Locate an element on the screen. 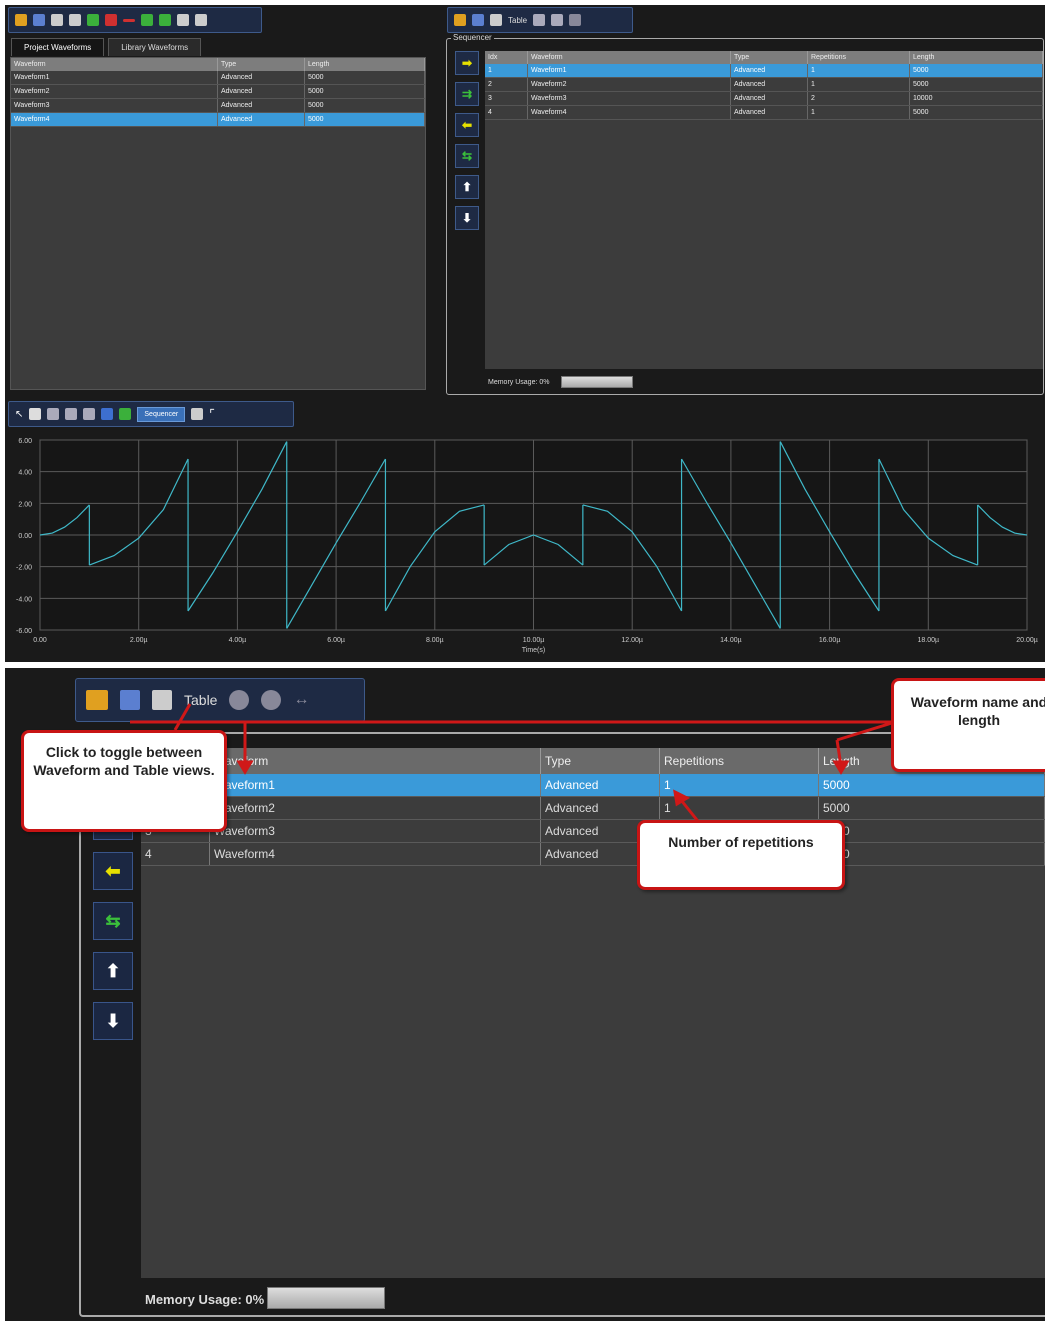  sine-icon is located at coordinates (147, 20).